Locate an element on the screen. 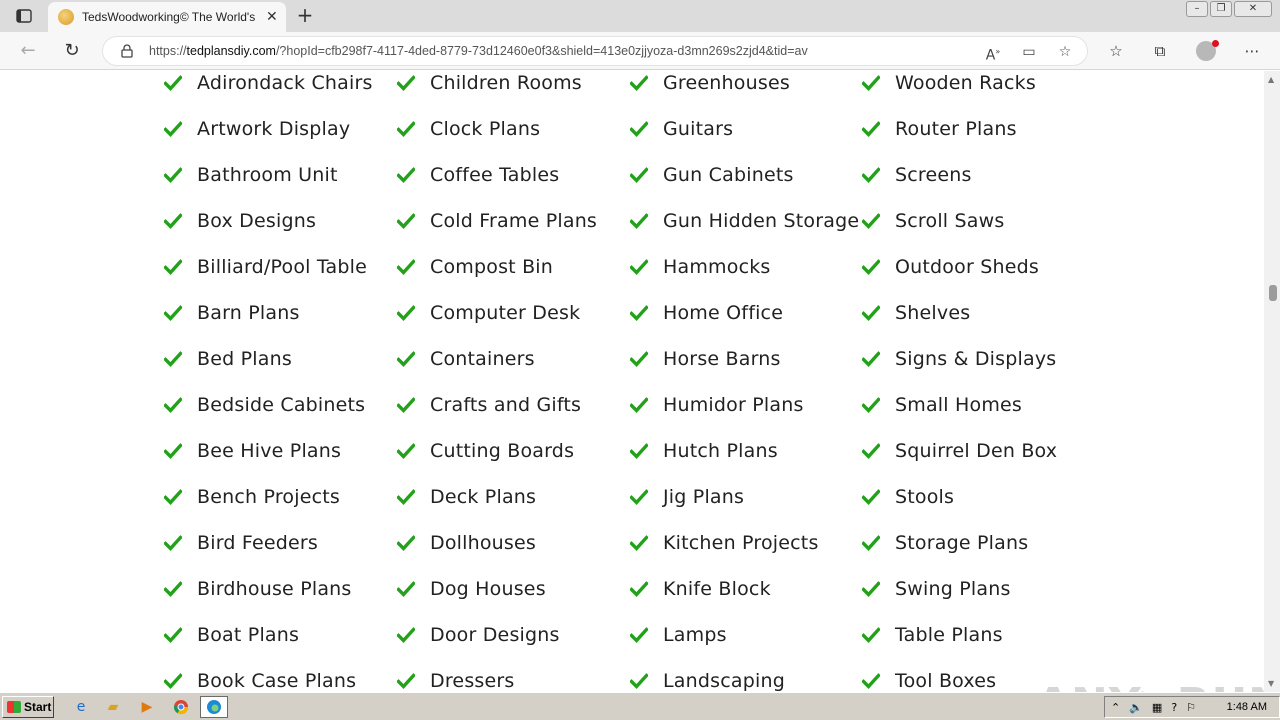 Image resolution: width=1280 pixels, height=720 pixels. category-label: Tool Boxes is located at coordinates (946, 681).